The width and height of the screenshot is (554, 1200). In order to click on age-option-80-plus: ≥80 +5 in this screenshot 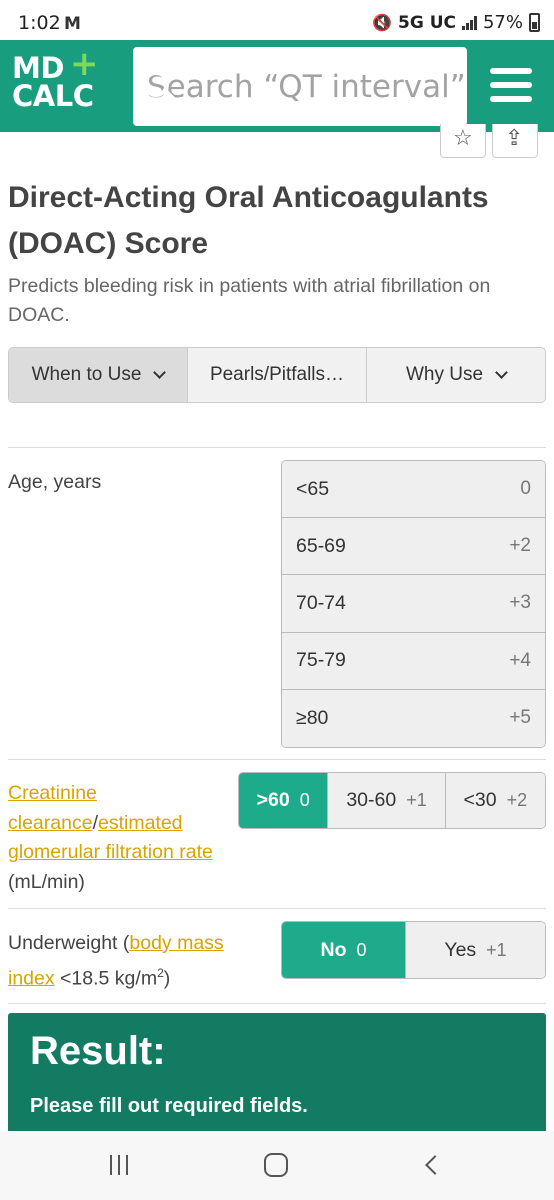, I will do `click(413, 718)`.